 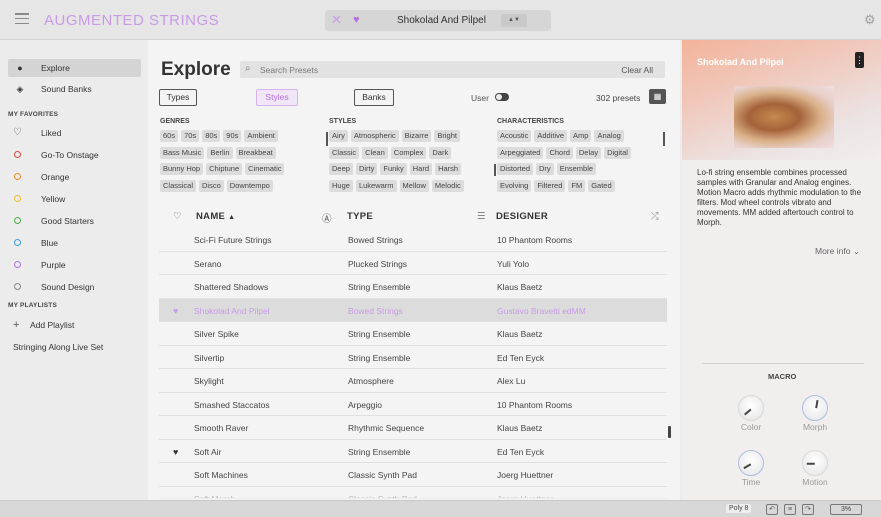 I want to click on sidebar-item-purple: Purple, so click(x=74, y=265).